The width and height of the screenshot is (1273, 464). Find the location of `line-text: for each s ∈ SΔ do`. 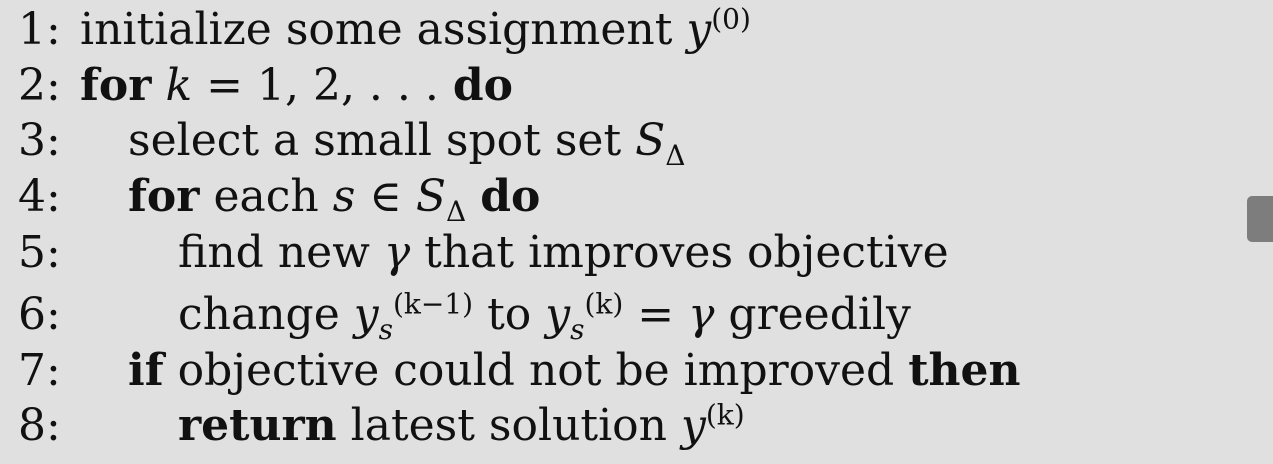

line-text: for each s ∈ SΔ do is located at coordinates (334, 198).